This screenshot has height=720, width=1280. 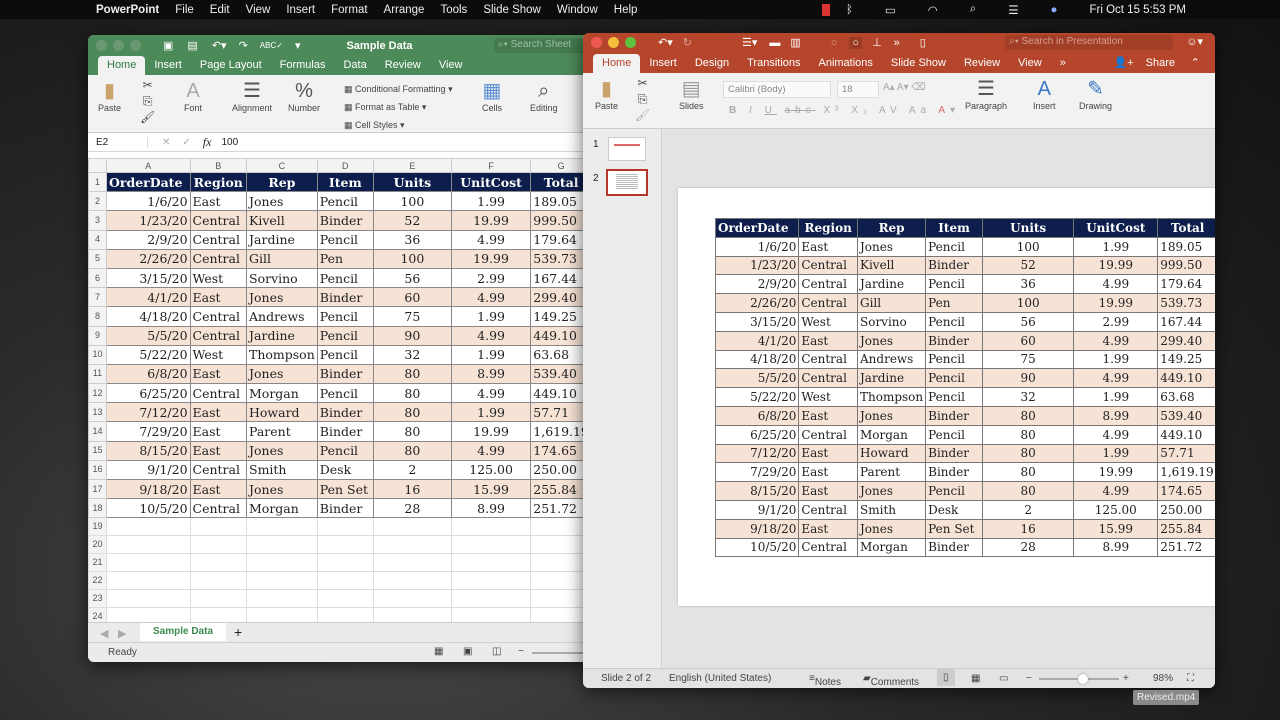 I want to click on cell: Smith, so click(x=282, y=470).